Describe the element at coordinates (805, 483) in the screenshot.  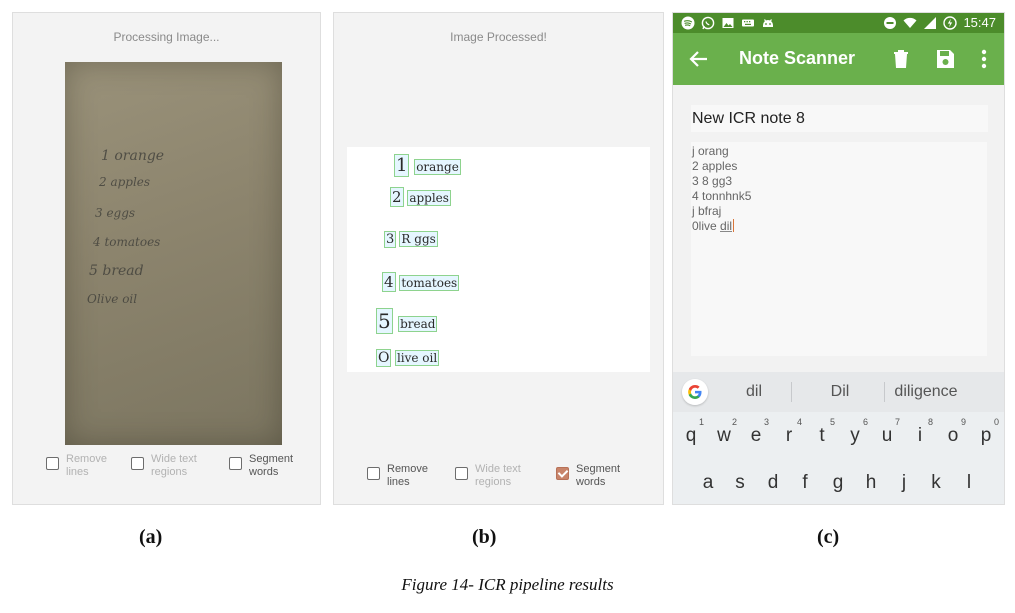
I see `key-f: f` at that location.